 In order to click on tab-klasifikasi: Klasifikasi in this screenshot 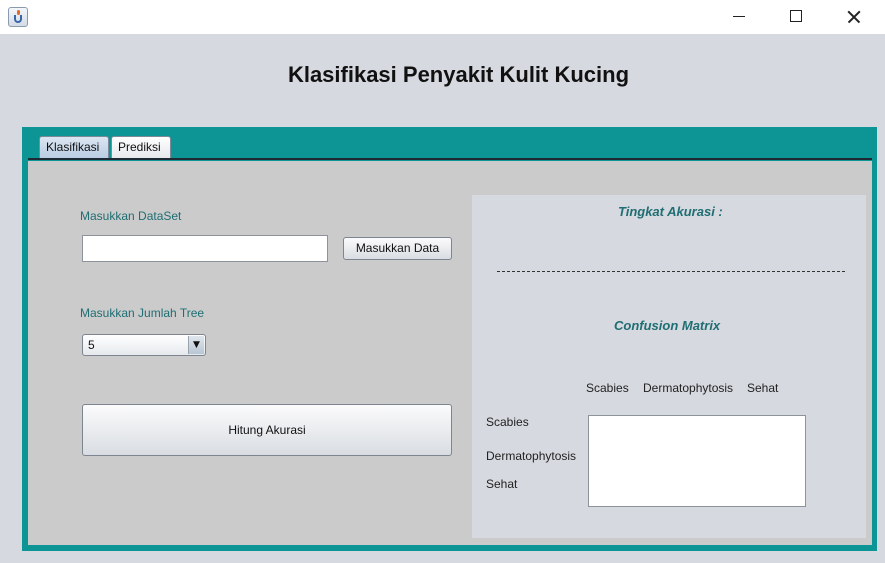, I will do `click(74, 147)`.